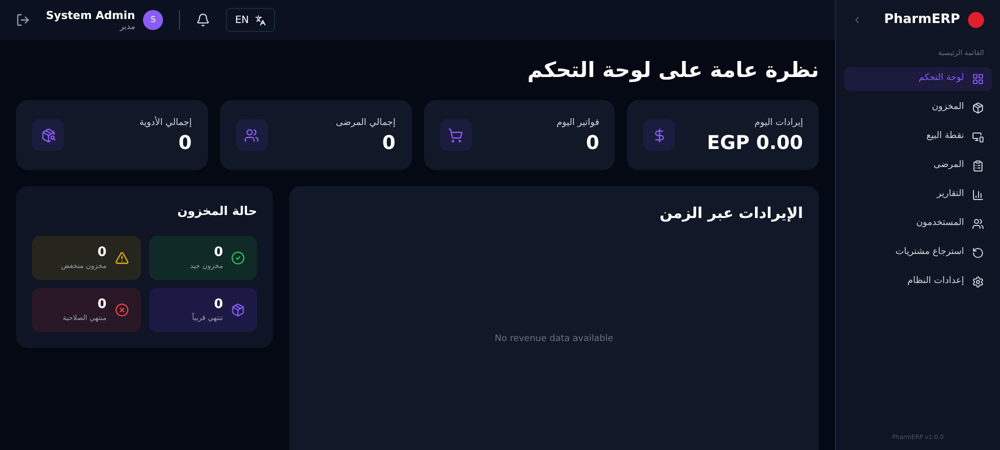 This screenshot has height=450, width=1000. I want to click on nav-item: استرجاع مشتريات, so click(918, 252).